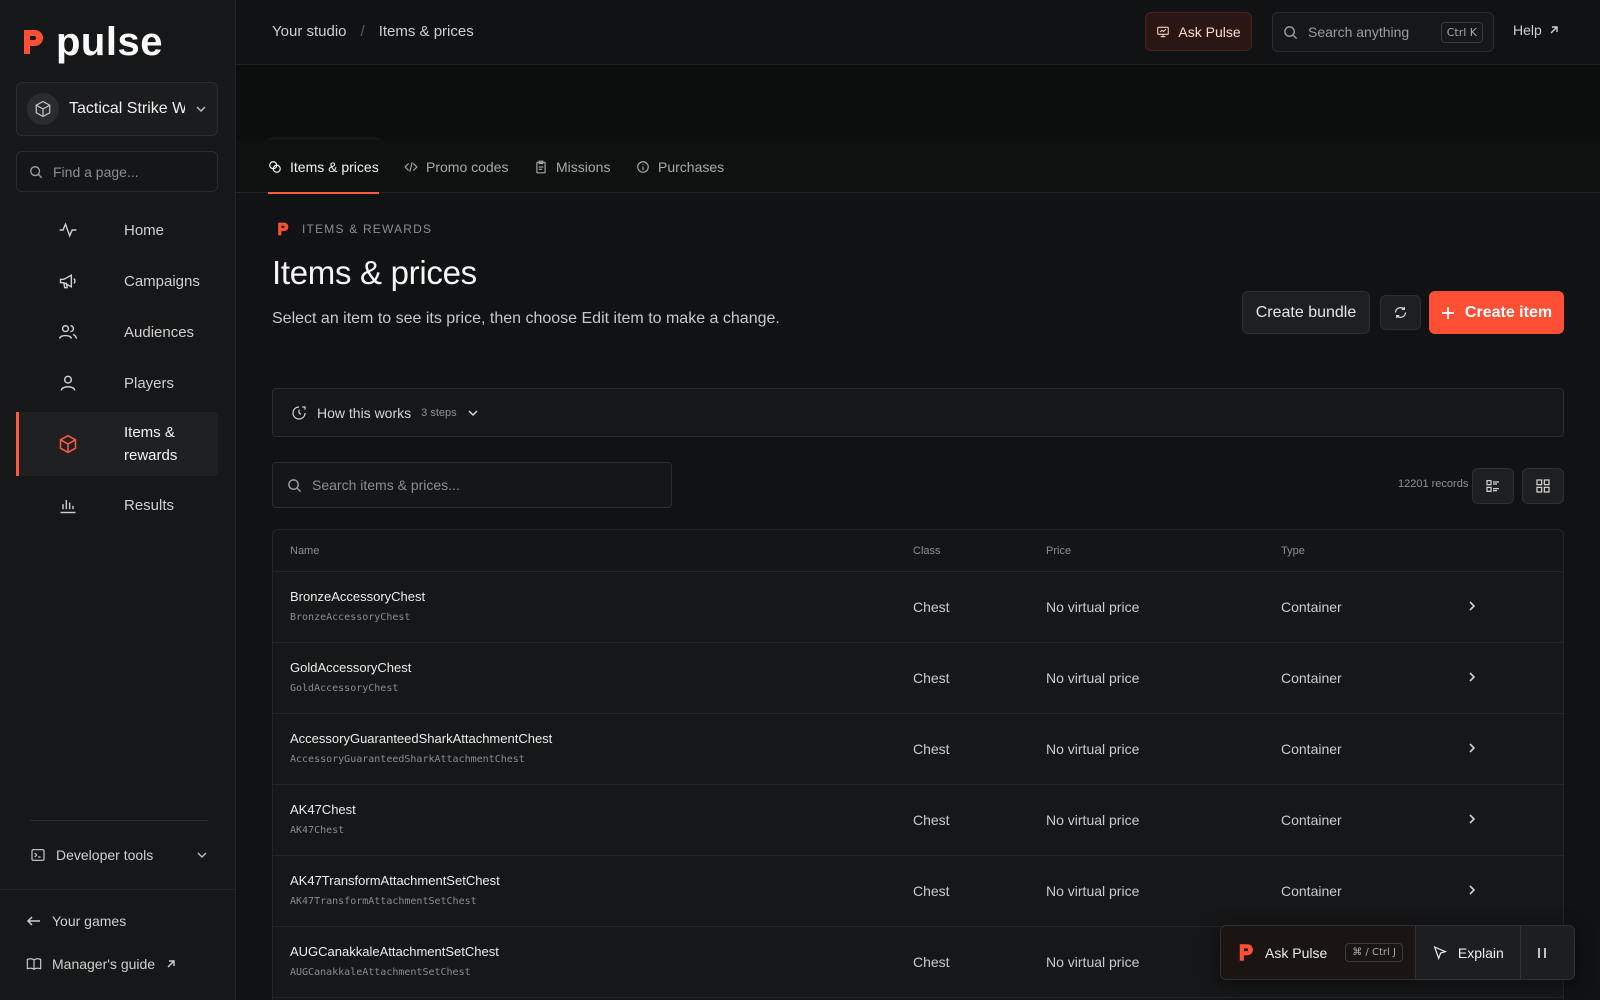 This screenshot has height=1000, width=1600. I want to click on managers-guide-link: Manager's guide, so click(101, 964).